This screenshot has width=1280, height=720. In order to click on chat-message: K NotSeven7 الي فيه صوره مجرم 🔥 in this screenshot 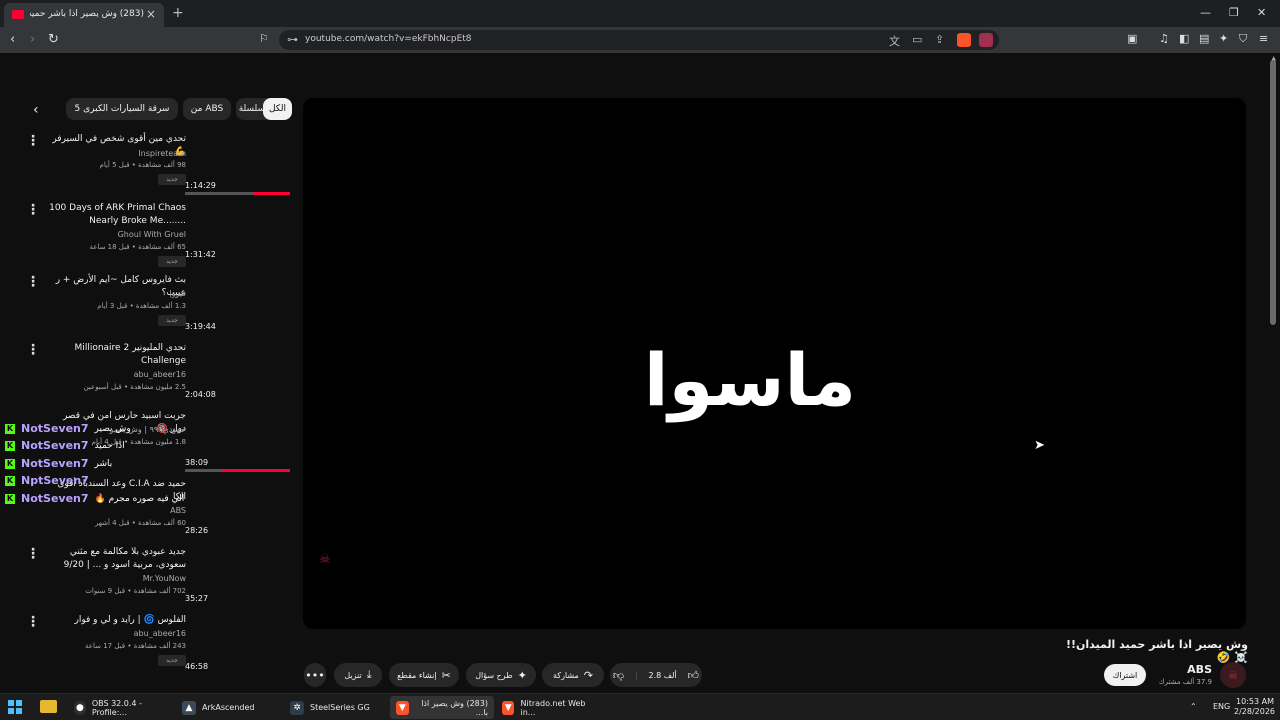, I will do `click(102, 498)`.